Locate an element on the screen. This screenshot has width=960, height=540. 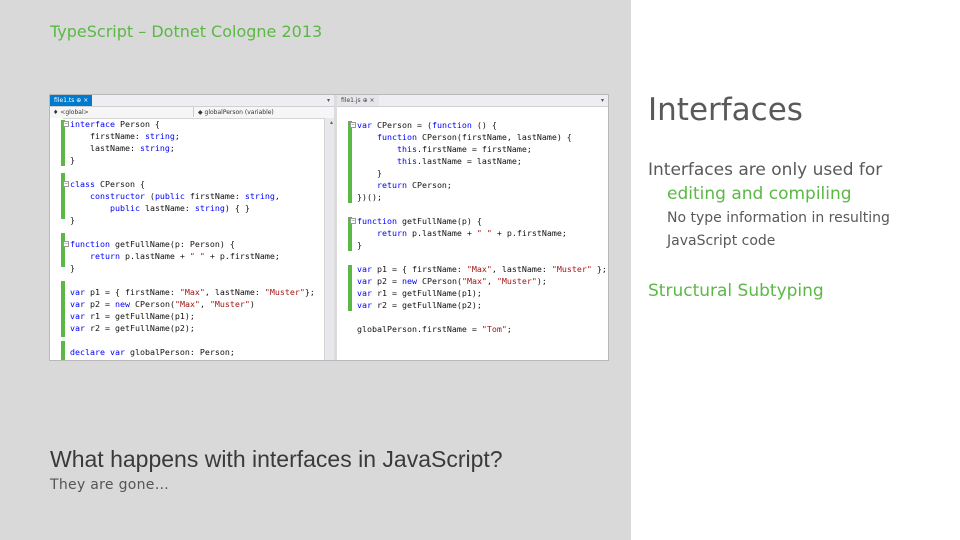
code-line: firstName: string; is located at coordinates (125, 136).